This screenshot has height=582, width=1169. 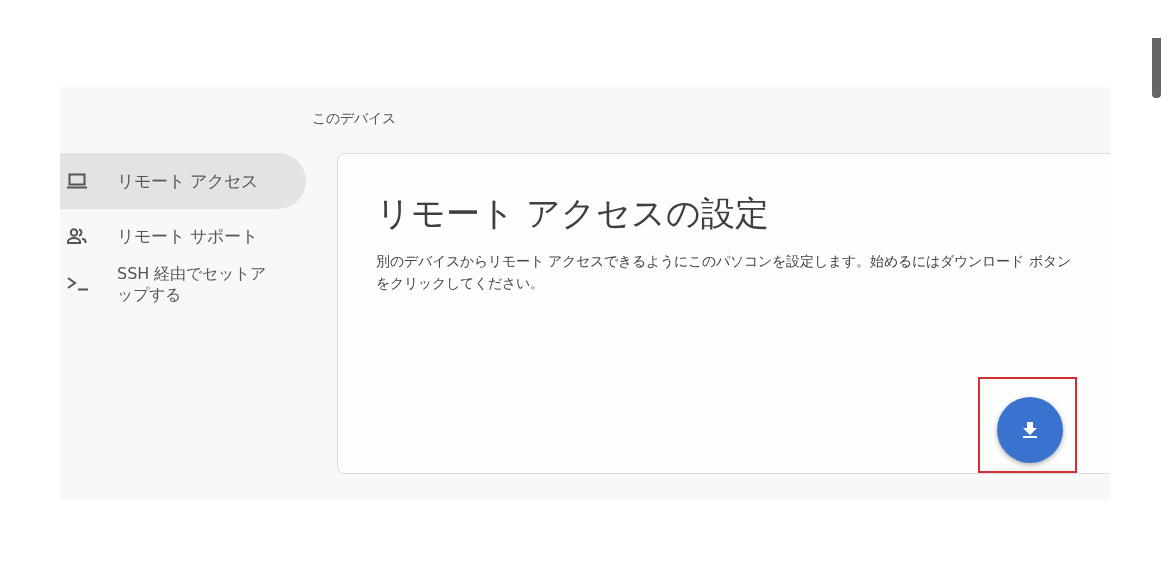 What do you see at coordinates (77, 236) in the screenshot?
I see `people-icon` at bounding box center [77, 236].